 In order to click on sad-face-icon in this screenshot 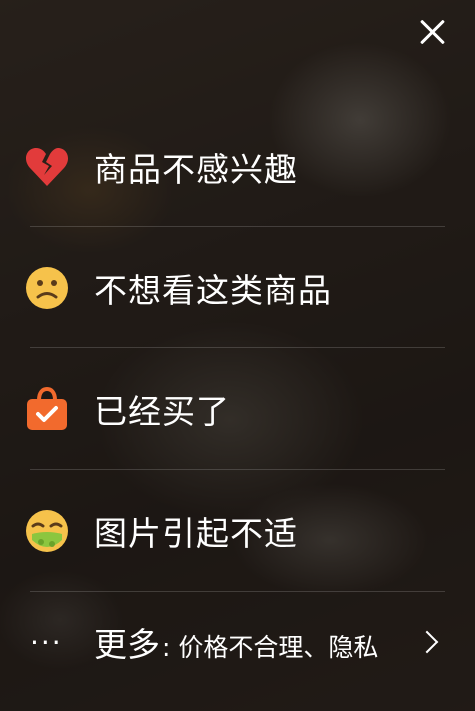, I will do `click(47, 288)`.